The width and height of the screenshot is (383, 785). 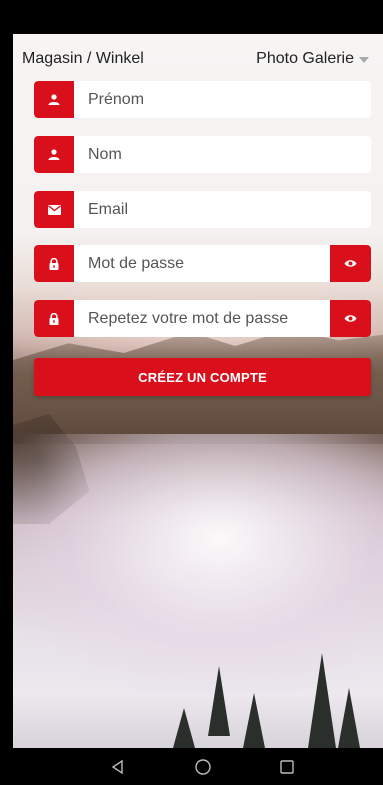 What do you see at coordinates (222, 99) in the screenshot?
I see `first-name-input` at bounding box center [222, 99].